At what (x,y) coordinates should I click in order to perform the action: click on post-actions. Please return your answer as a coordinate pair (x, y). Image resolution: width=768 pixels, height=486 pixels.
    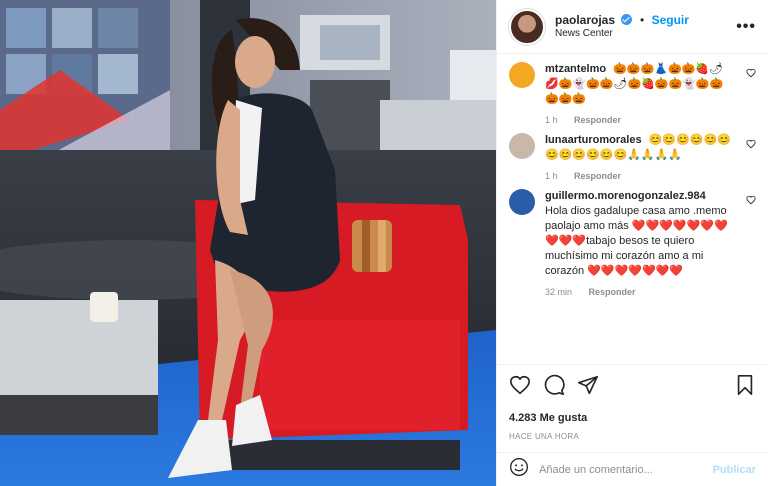
    Looking at the image, I should click on (632, 384).